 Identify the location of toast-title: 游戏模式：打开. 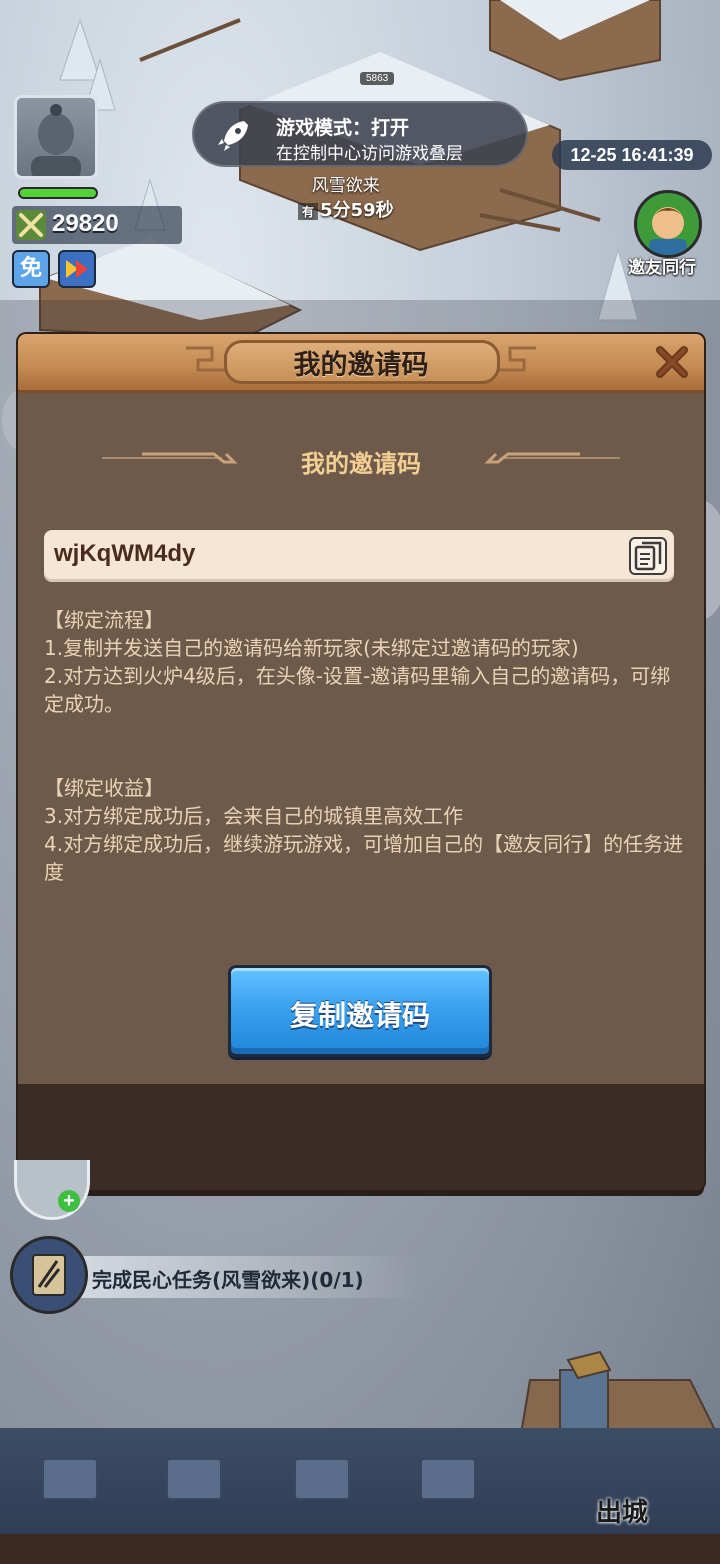
(343, 128).